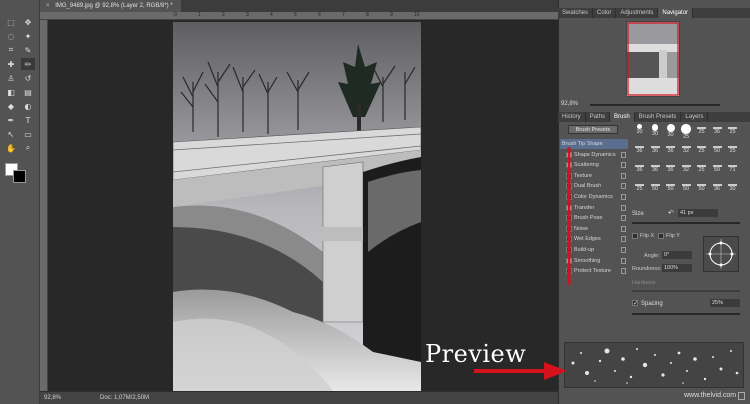  What do you see at coordinates (676, 13) in the screenshot?
I see `tab-navigator: Navigator` at bounding box center [676, 13].